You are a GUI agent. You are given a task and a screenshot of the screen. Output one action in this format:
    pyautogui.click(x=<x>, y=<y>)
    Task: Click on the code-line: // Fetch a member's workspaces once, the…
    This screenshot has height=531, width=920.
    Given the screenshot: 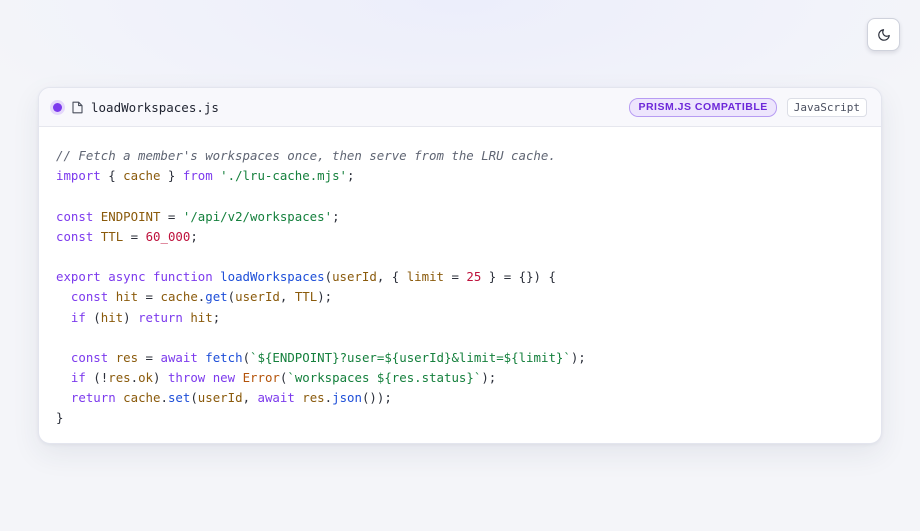 What is the action you would take?
    pyautogui.click(x=460, y=156)
    